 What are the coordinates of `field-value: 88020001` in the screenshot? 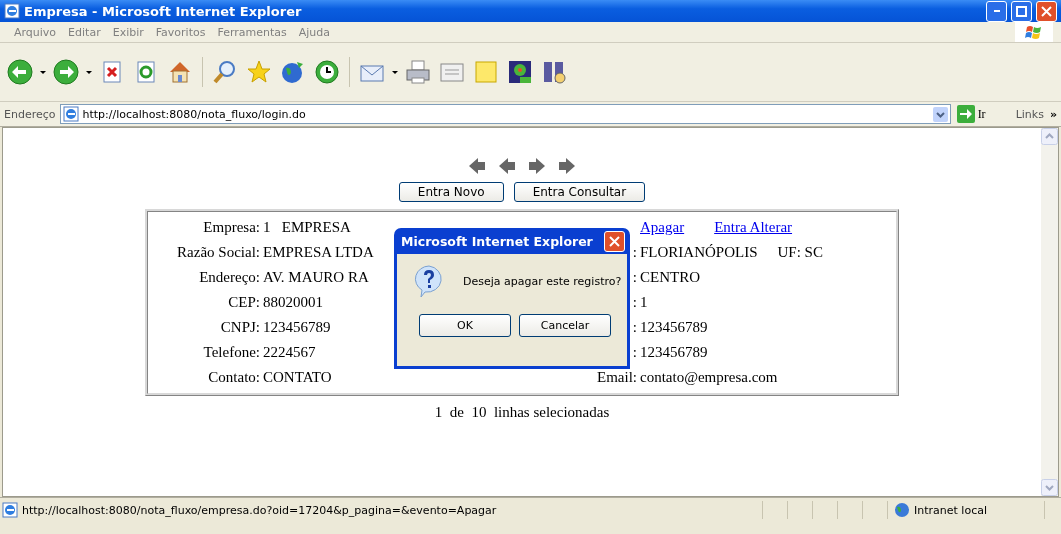 It's located at (293, 302).